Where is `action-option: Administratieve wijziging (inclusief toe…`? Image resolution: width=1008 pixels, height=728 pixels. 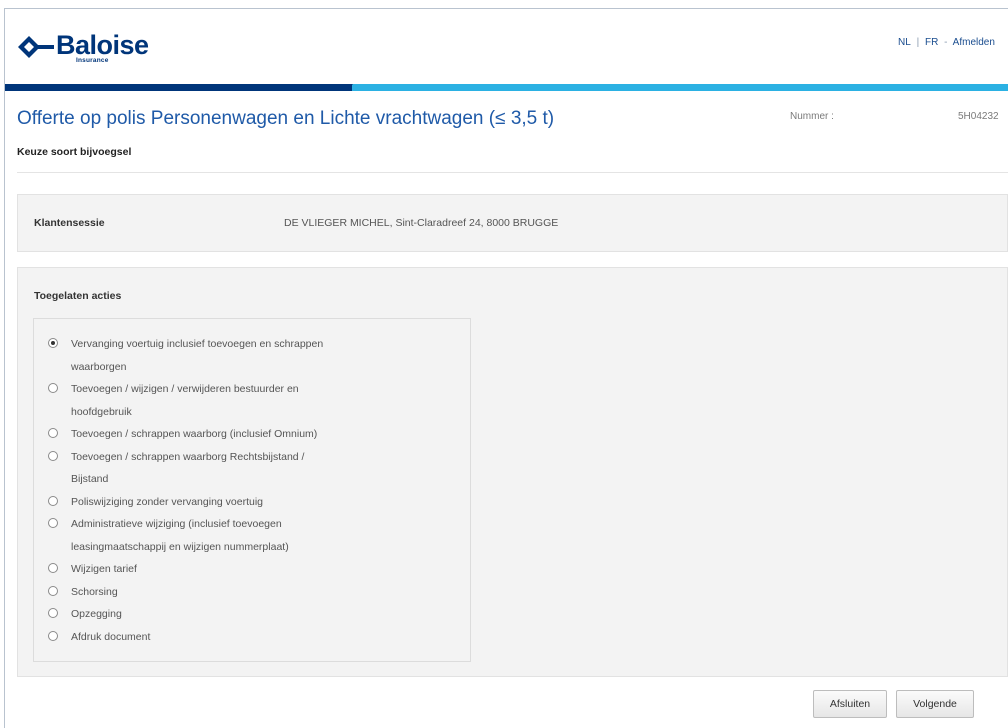
action-option: Administratieve wijziging (inclusief toe… is located at coordinates (218, 535).